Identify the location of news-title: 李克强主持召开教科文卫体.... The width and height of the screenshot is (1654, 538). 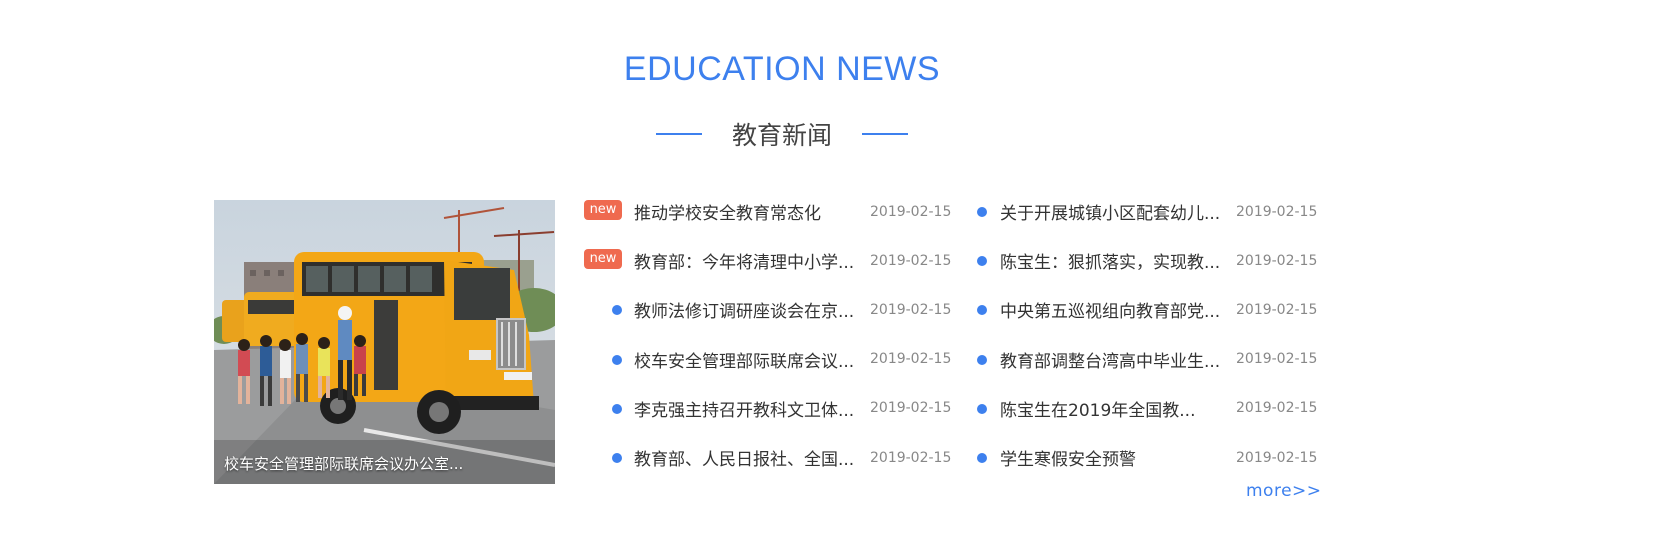
(744, 408).